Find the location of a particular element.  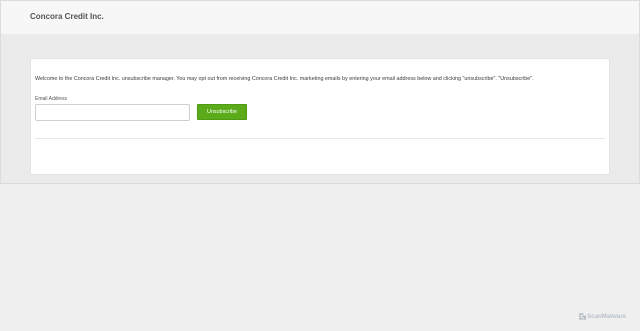

header-bar: Concora Credit Inc. is located at coordinates (320, 17).